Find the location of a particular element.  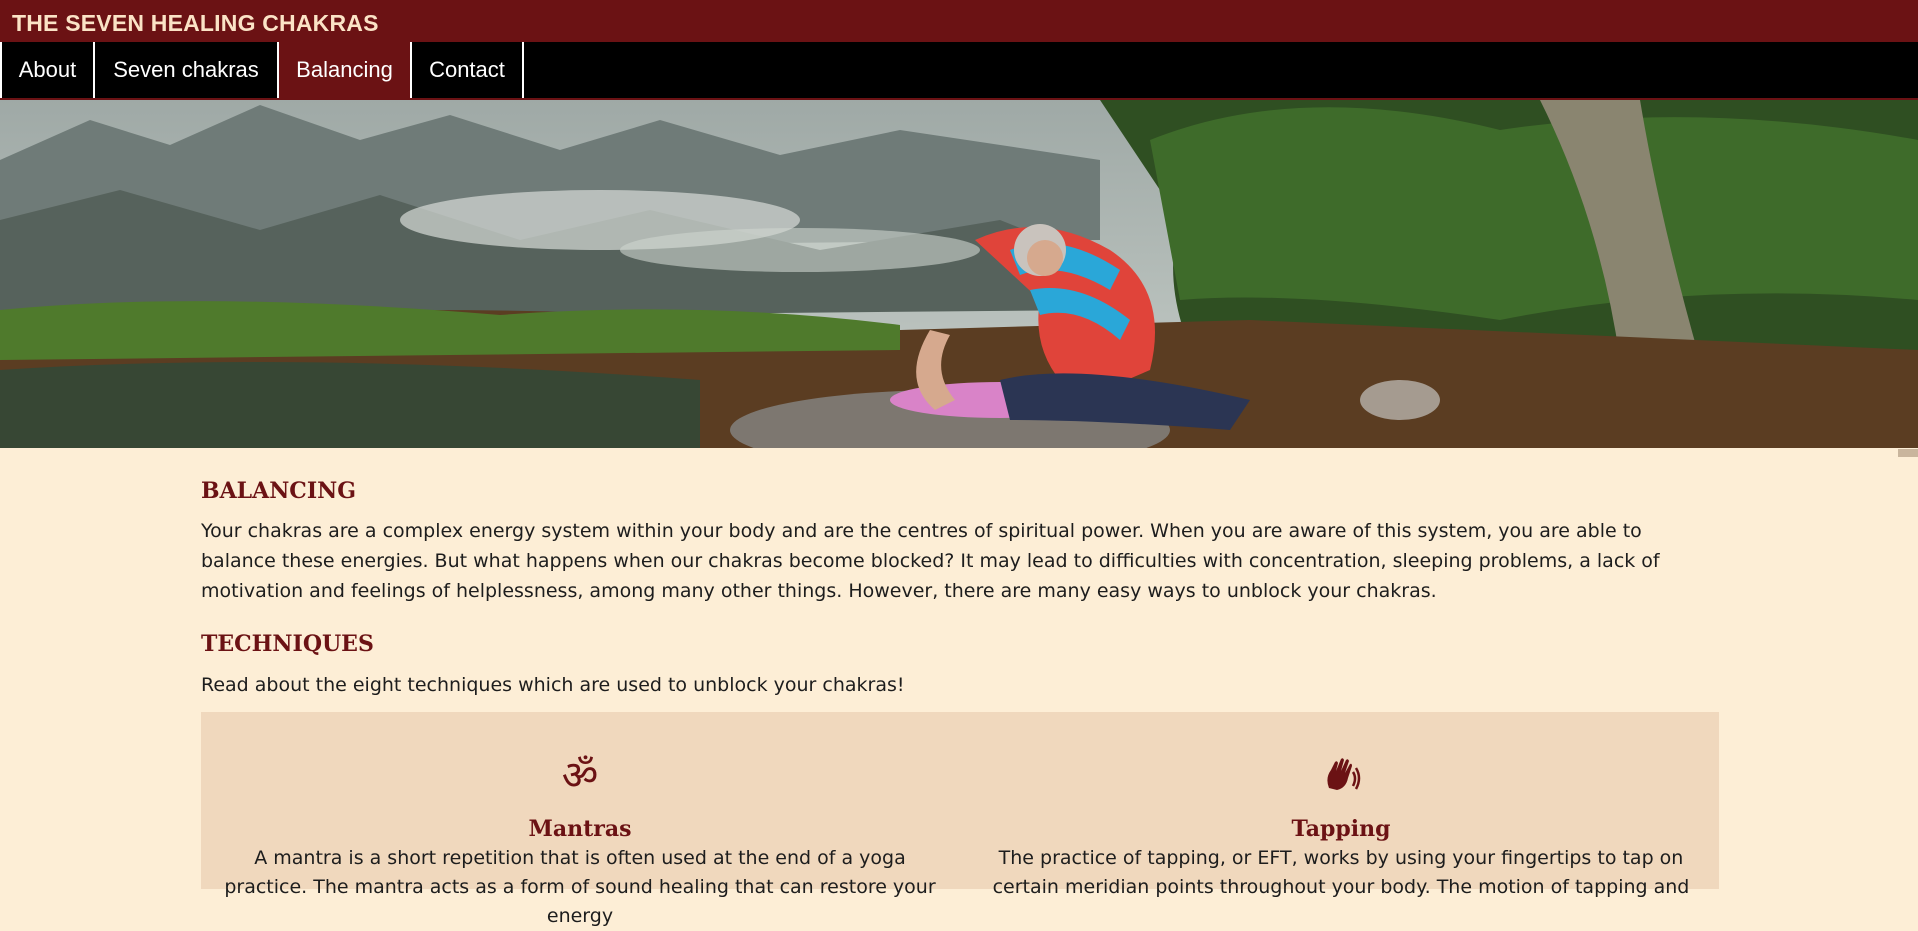

nav-about: About is located at coordinates (47, 70).